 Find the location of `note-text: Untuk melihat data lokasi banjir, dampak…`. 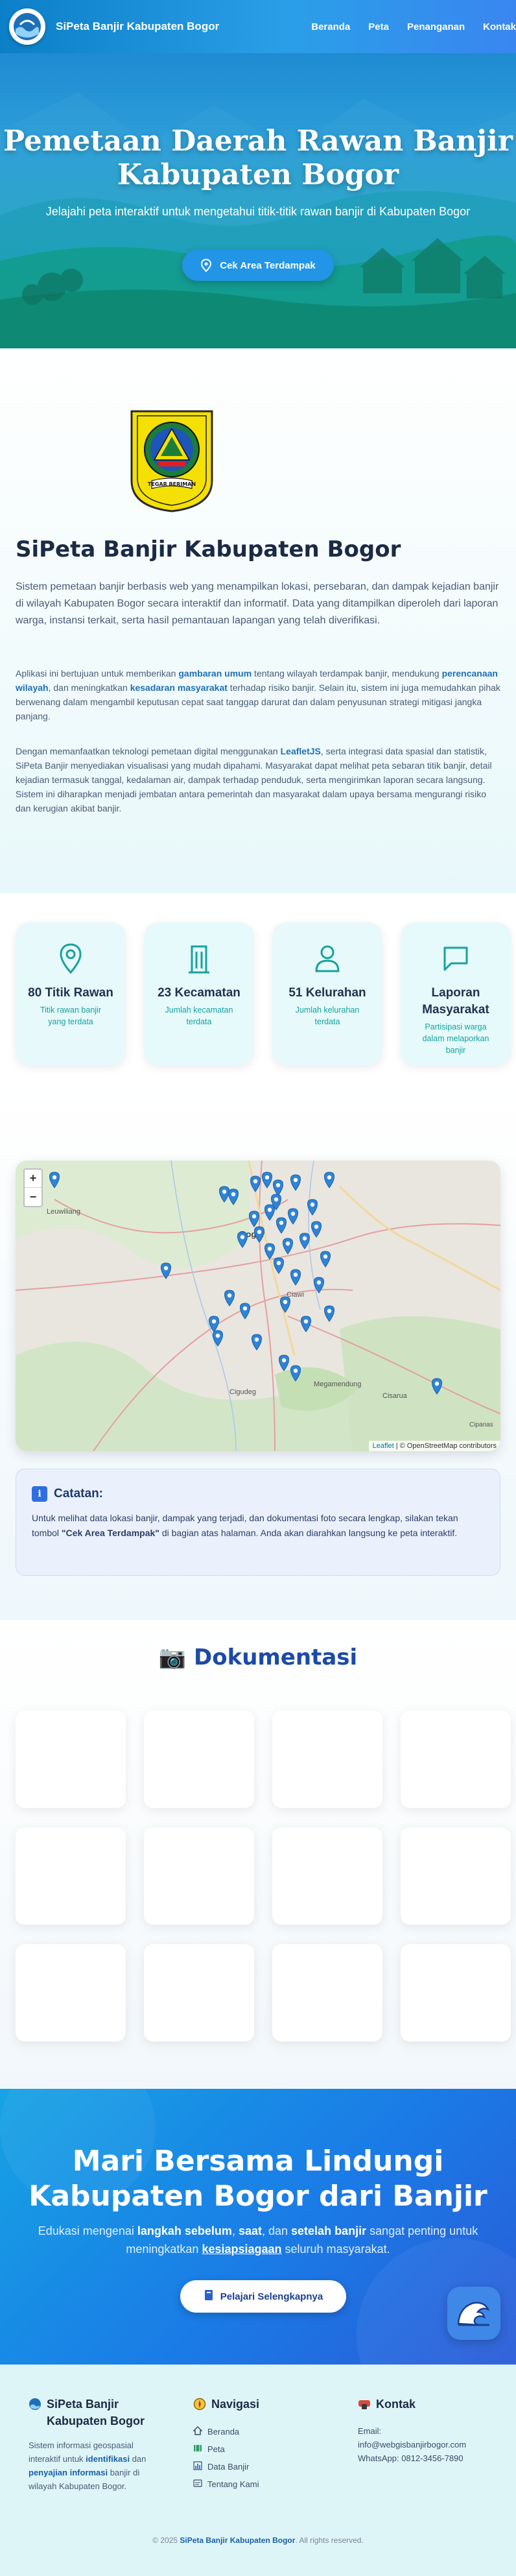

note-text: Untuk melihat data lokasi banjir, dampak… is located at coordinates (245, 1525).